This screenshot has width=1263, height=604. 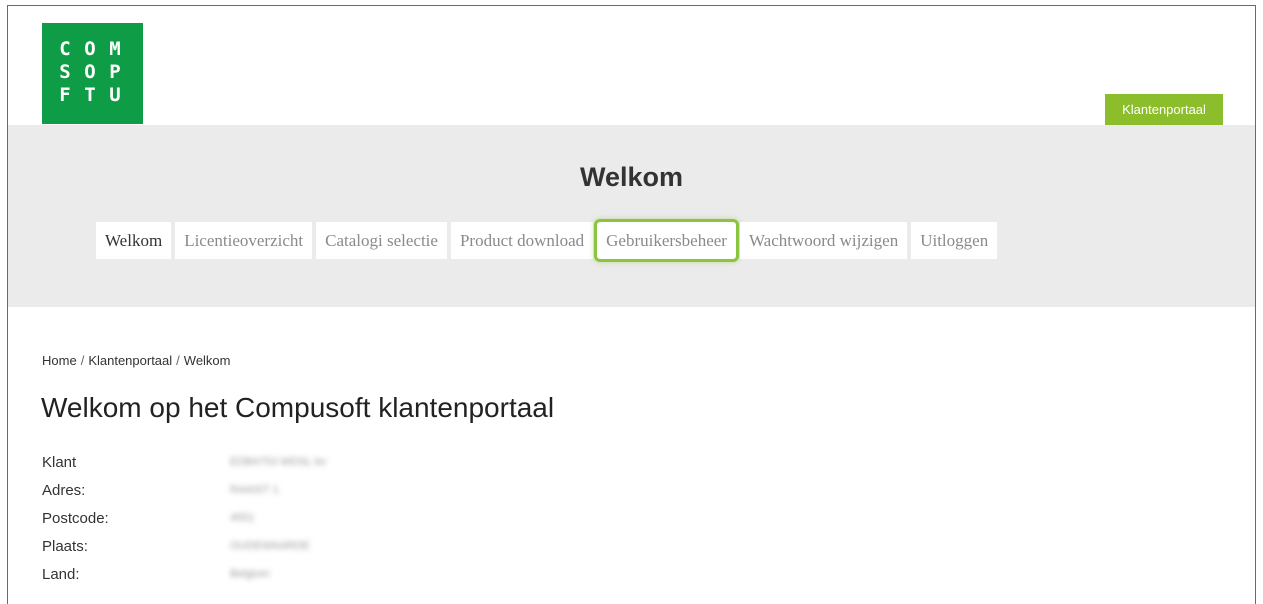 I want to click on field-value-redacted: OUDEWAARDE, so click(x=270, y=546).